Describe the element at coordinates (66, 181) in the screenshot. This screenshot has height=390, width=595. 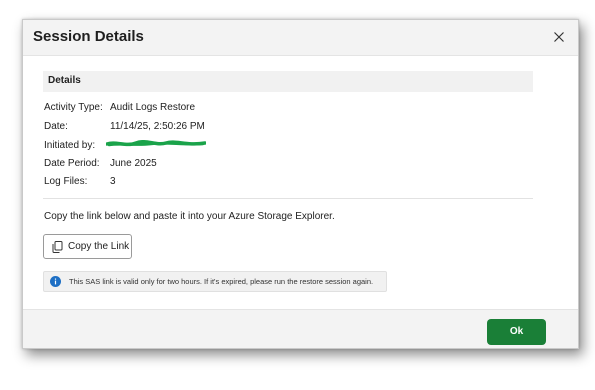
I see `detail-label: Log Files:` at that location.